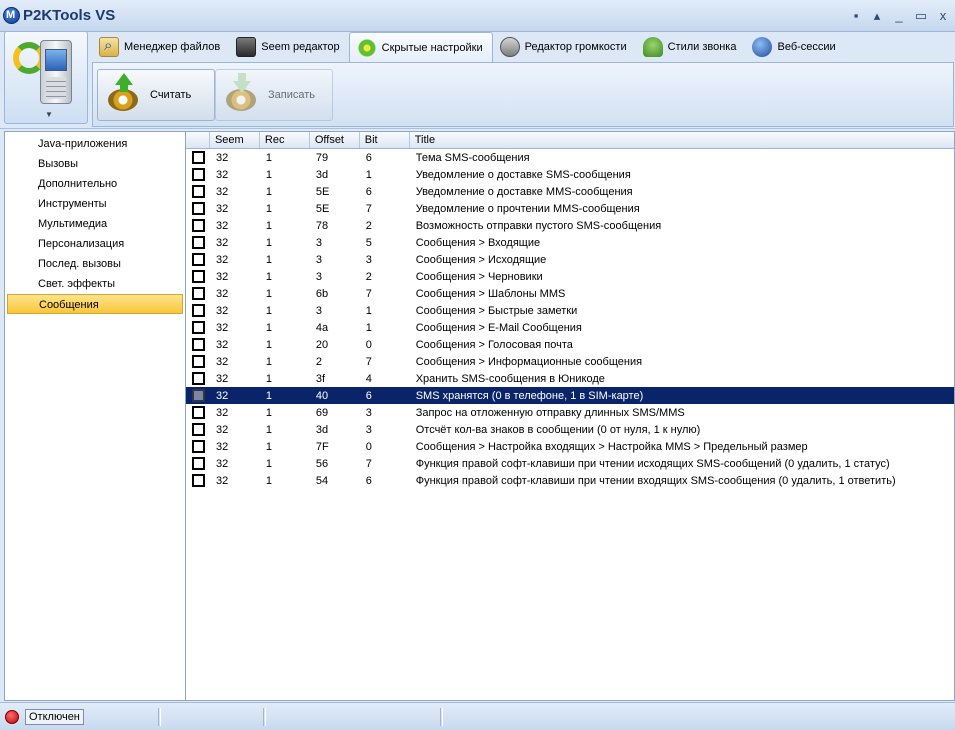 The width and height of the screenshot is (955, 730). I want to click on window-menu-button: ▪, so click(856, 16).